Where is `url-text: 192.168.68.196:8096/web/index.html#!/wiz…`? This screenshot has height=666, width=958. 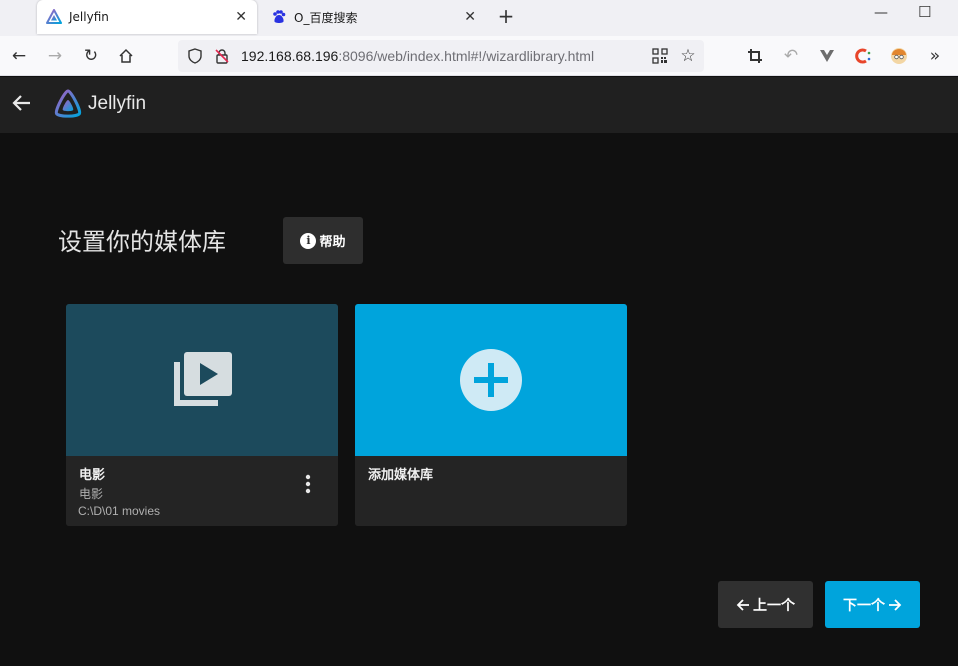
url-text: 192.168.68.196:8096/web/index.html#!/wiz… is located at coordinates (417, 56).